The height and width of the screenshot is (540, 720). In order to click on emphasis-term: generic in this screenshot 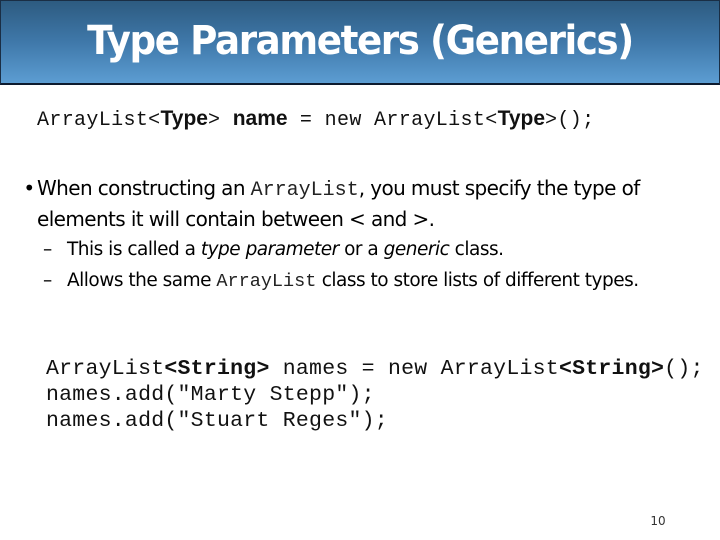, I will do `click(416, 249)`.